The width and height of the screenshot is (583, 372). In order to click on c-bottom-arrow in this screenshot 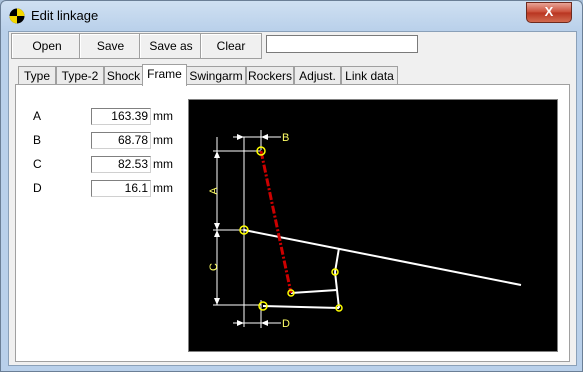, I will do `click(217, 301)`.